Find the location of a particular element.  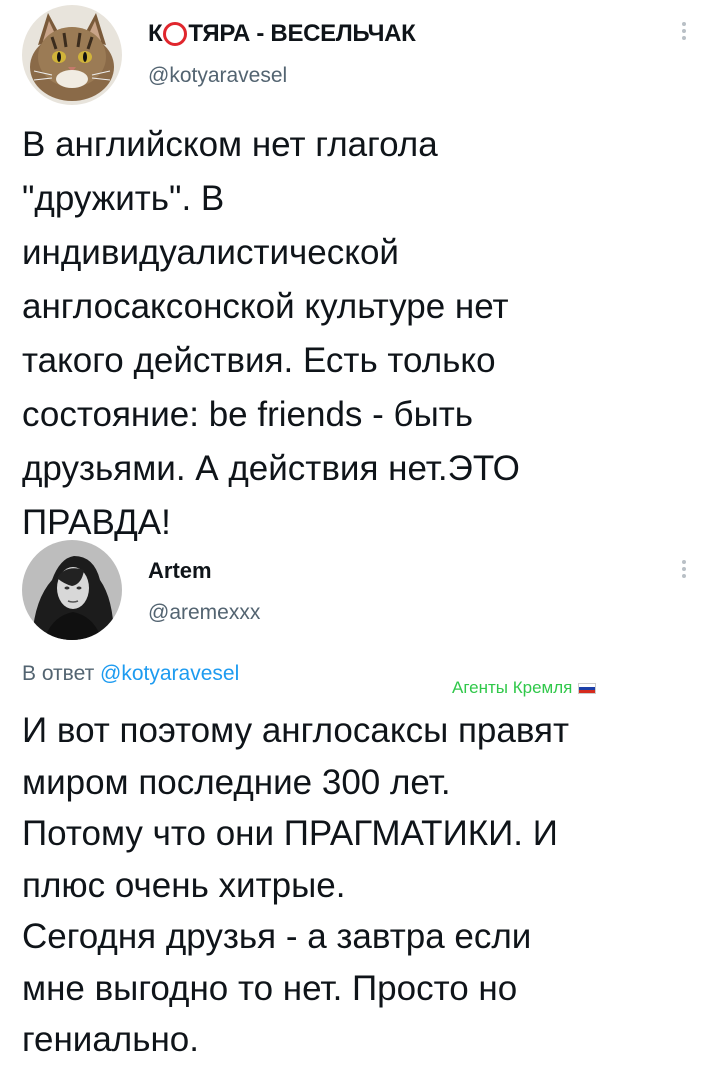

reply-context: В ответ @kotyaravesel is located at coordinates (130, 674).